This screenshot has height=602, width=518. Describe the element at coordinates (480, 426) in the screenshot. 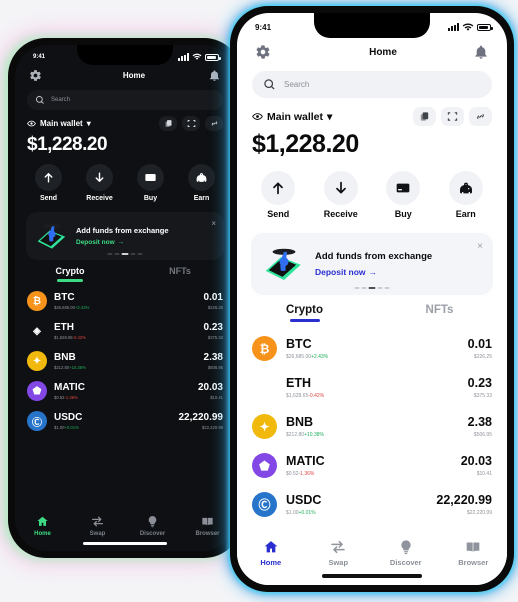

I see `token-holdings: 2.38 $506.95` at that location.